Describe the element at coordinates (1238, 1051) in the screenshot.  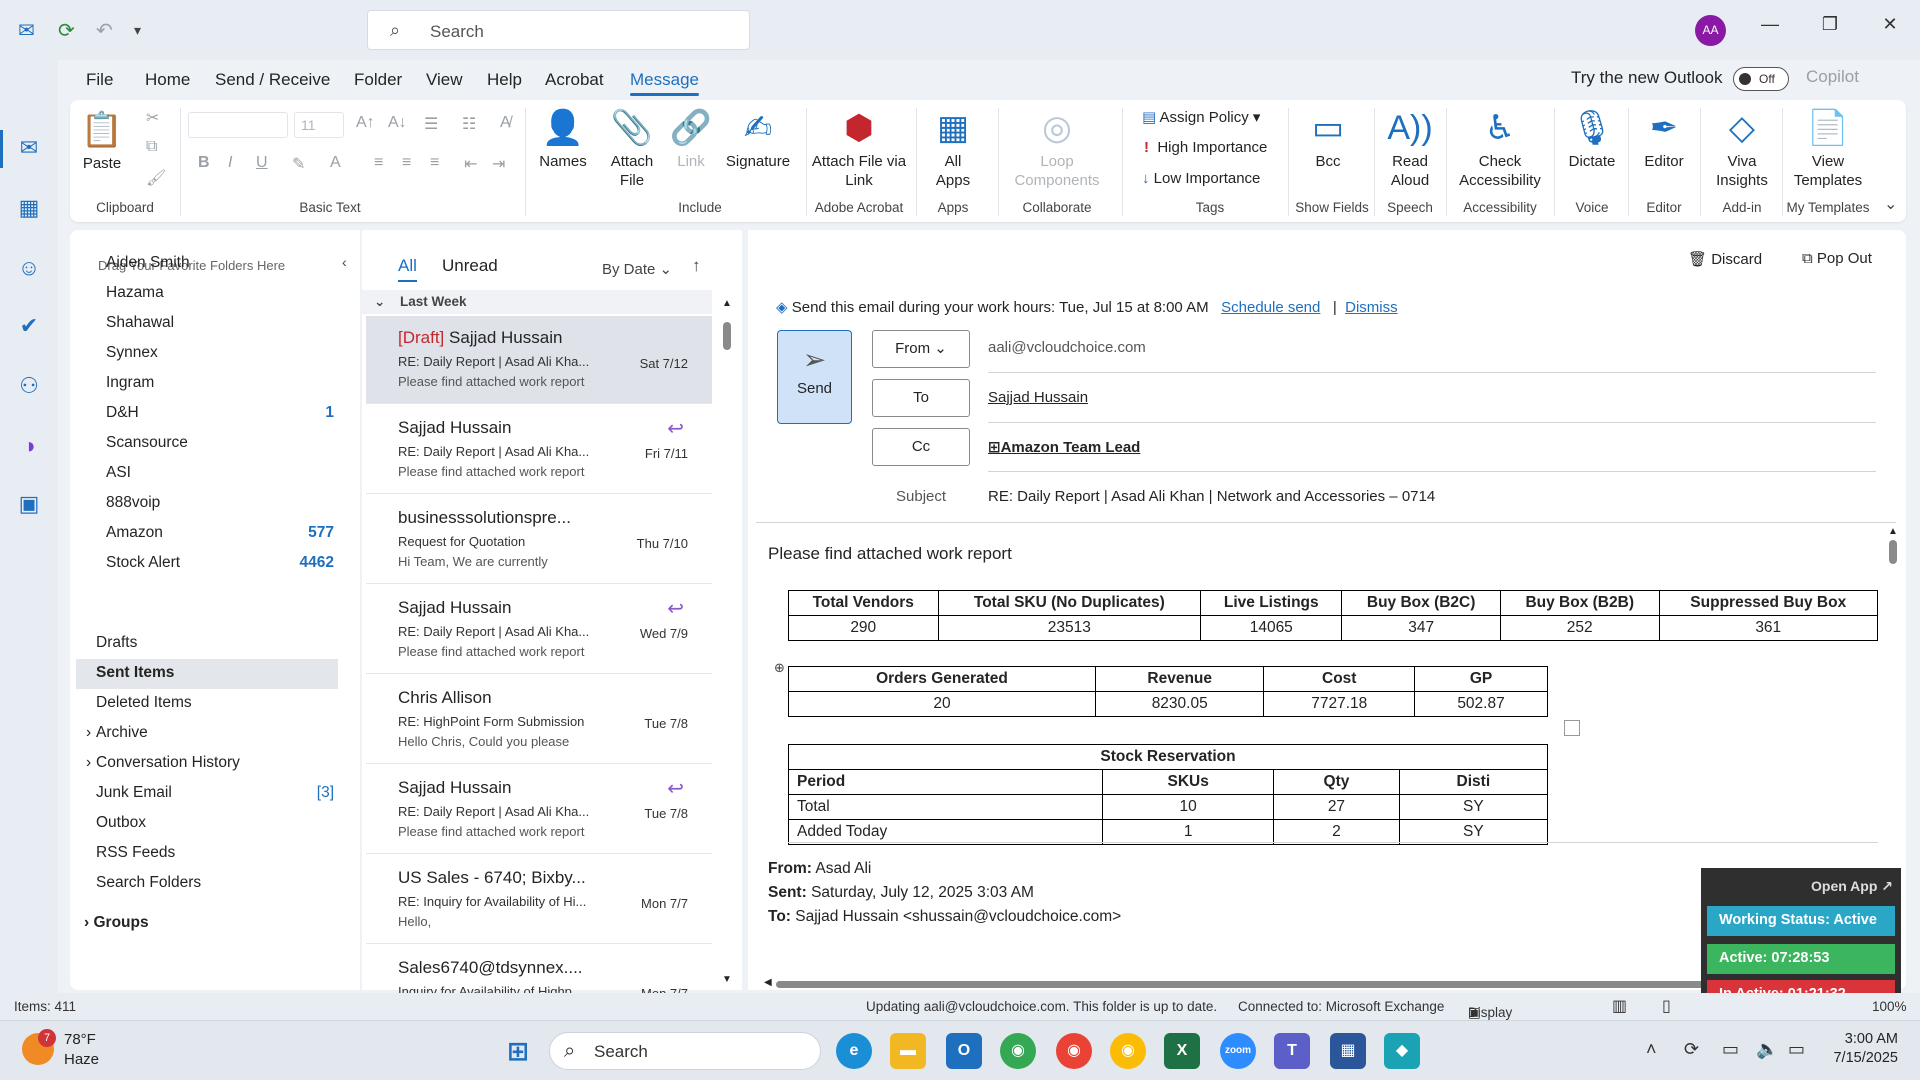
I see `zoom-icon: zoom` at that location.